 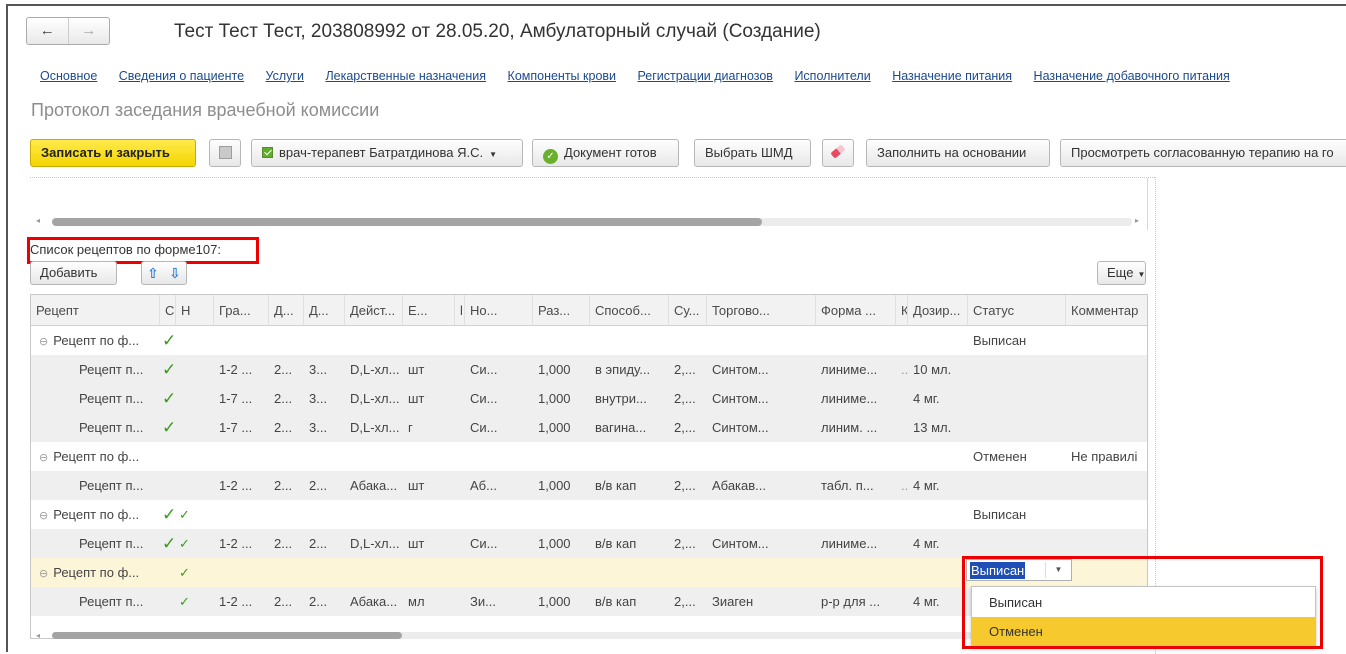 I want to click on table-cell-wrap: в/в кап, so click(x=632, y=601).